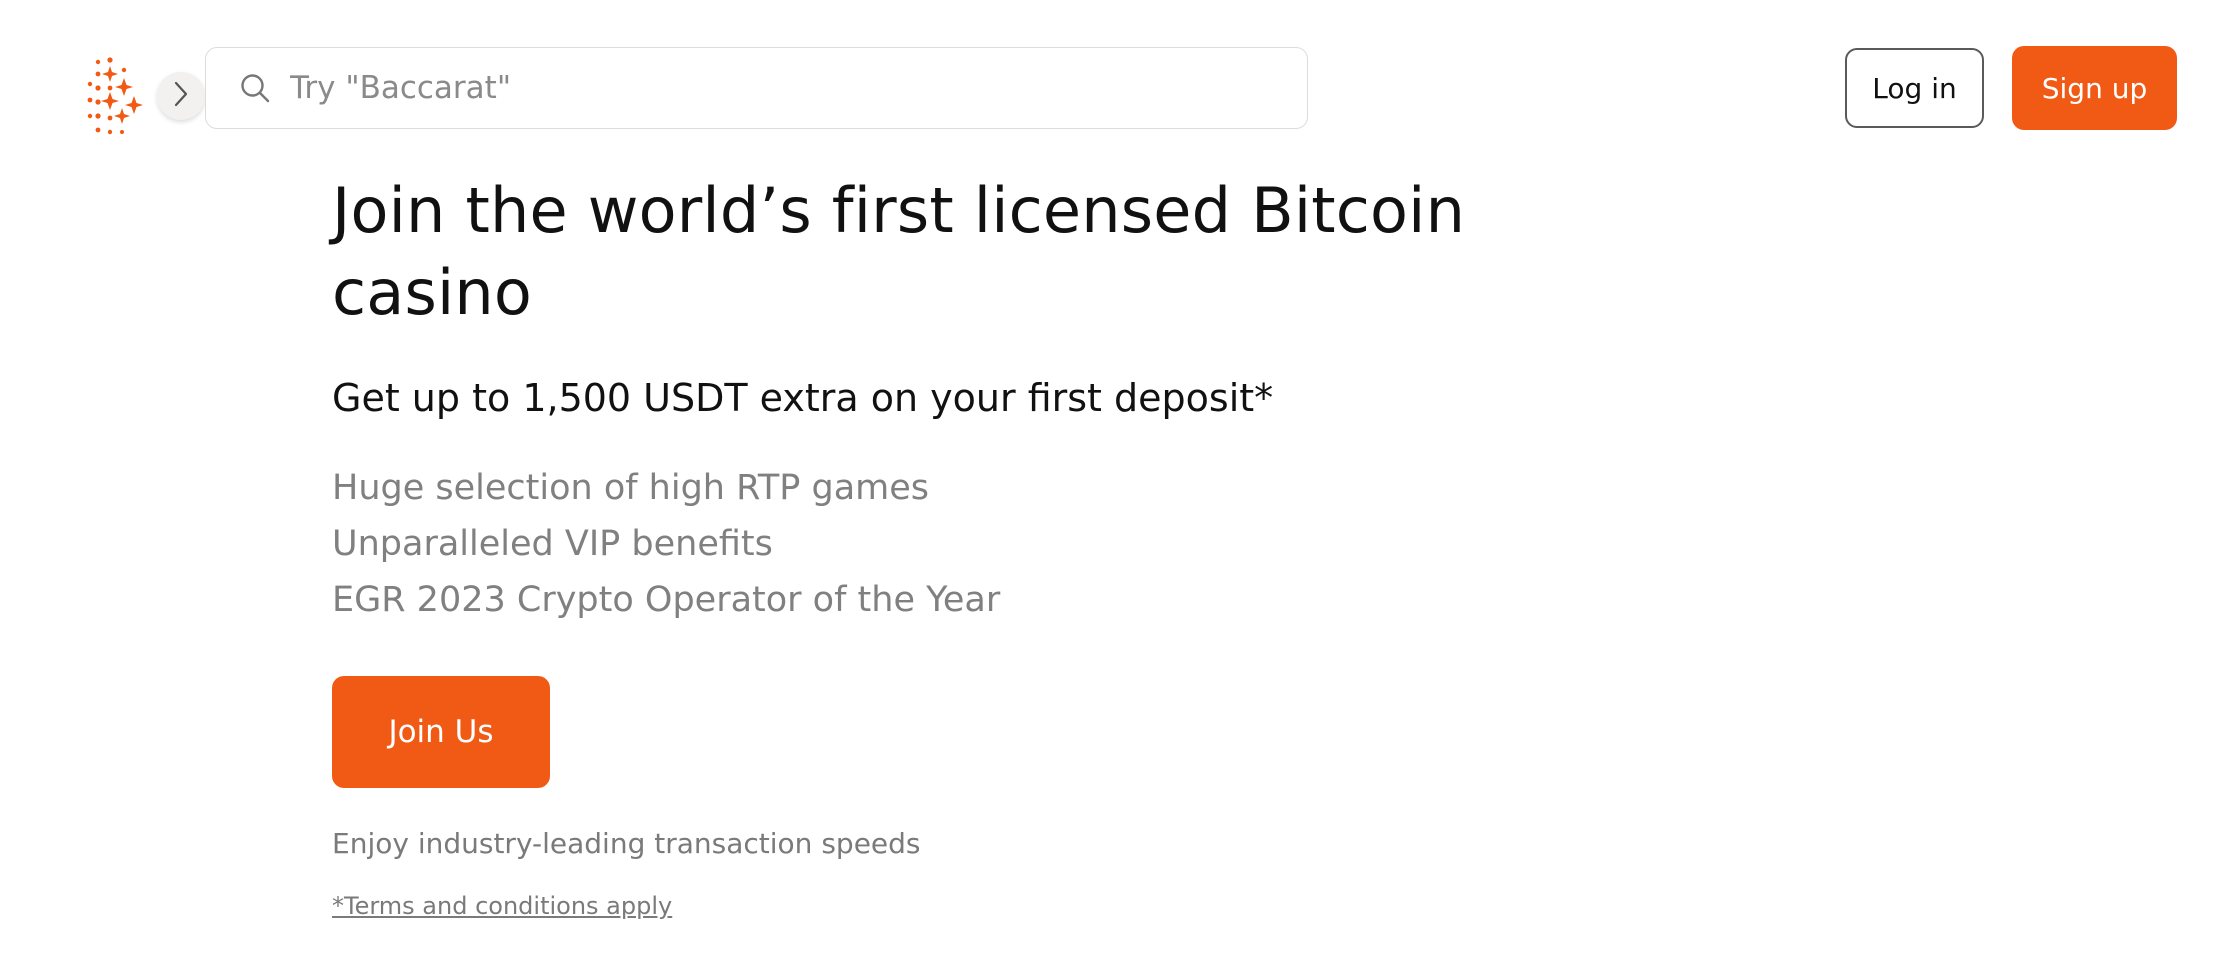  I want to click on search-icon, so click(255, 88).